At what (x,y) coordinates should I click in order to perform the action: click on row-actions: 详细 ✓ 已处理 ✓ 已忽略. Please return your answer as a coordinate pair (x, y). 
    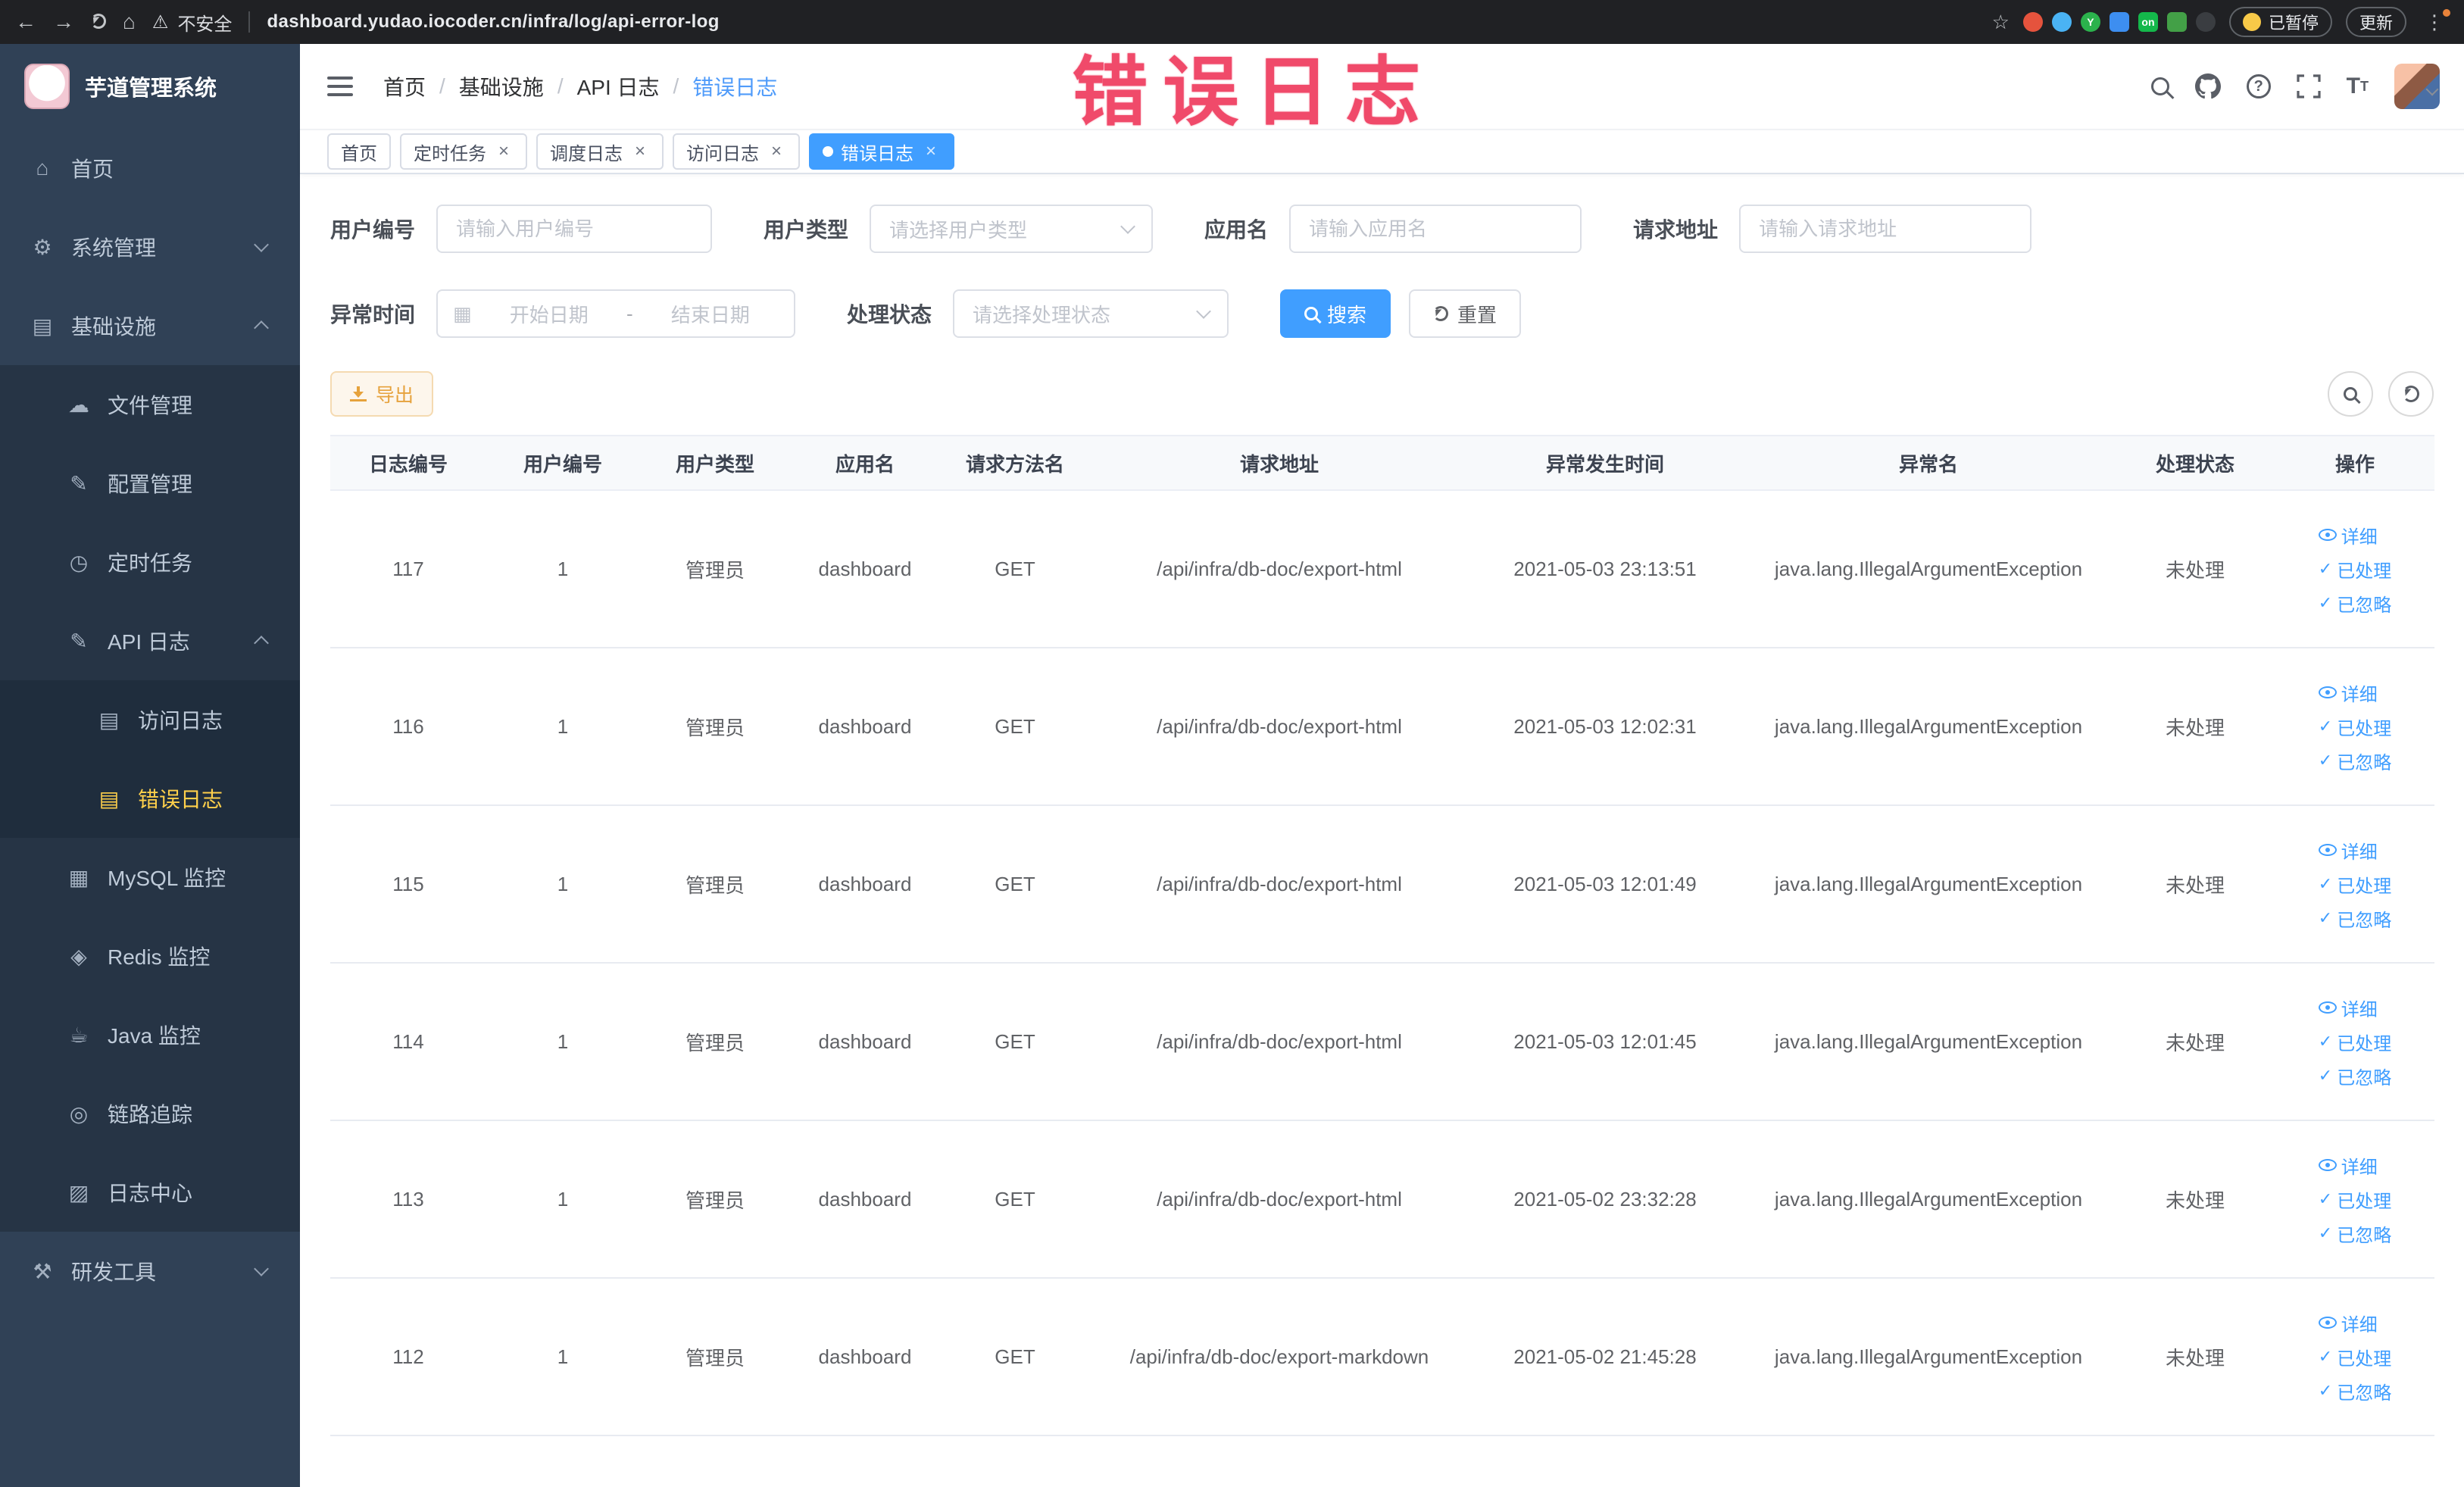
    Looking at the image, I should click on (2354, 884).